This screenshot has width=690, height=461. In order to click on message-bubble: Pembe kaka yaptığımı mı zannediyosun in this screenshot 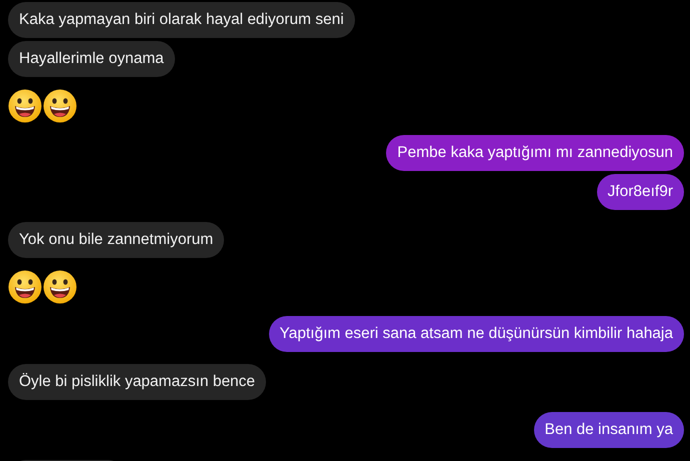, I will do `click(535, 153)`.